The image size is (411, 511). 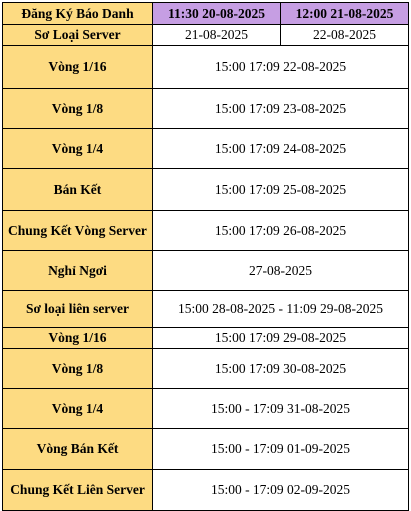 What do you see at coordinates (216, 35) in the screenshot?
I see `prelim-server-date-1: 21-08-2025` at bounding box center [216, 35].